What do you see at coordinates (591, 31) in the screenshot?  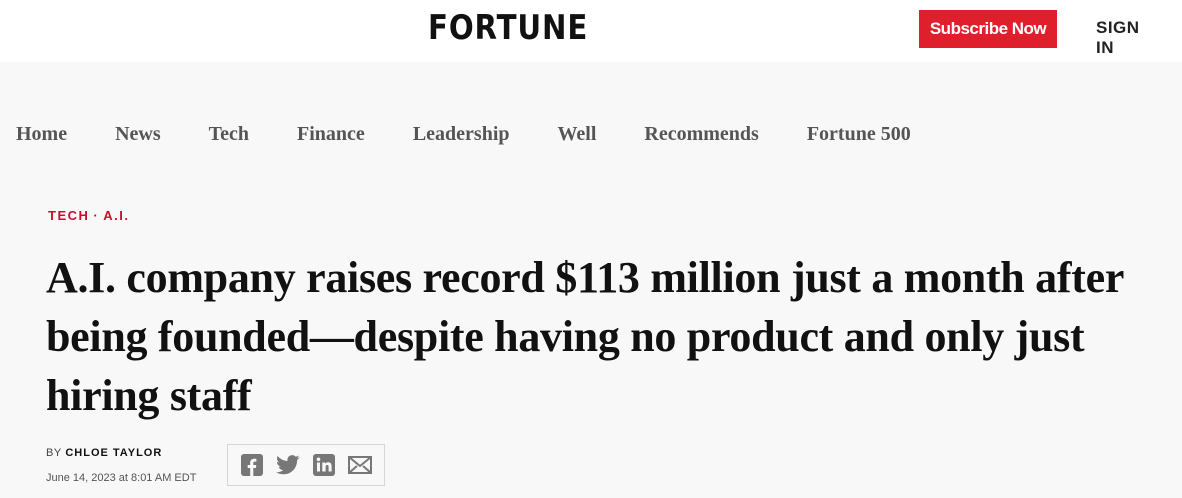 I see `site-header: FORTUNE Subscribe Now SIGN IN` at bounding box center [591, 31].